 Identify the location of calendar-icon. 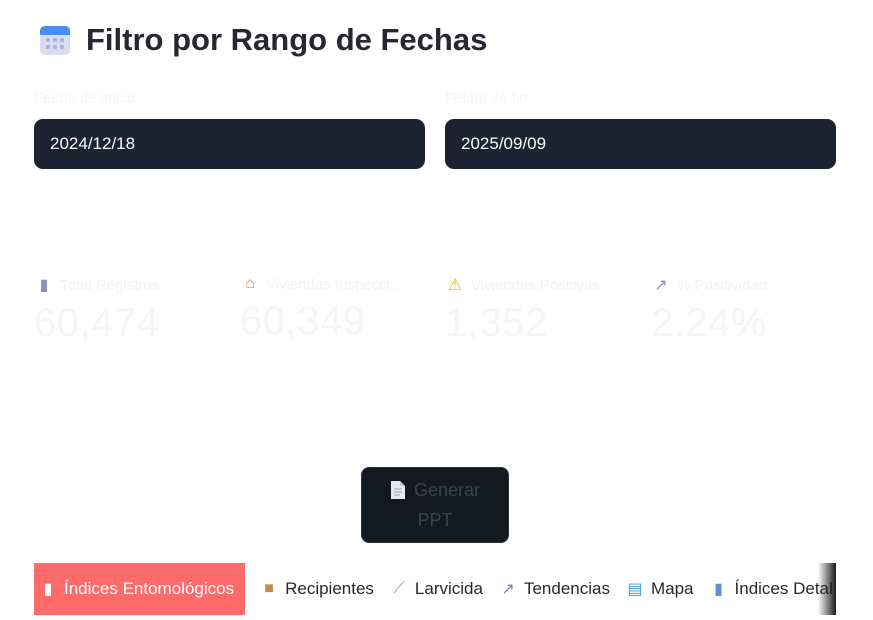
(55, 40).